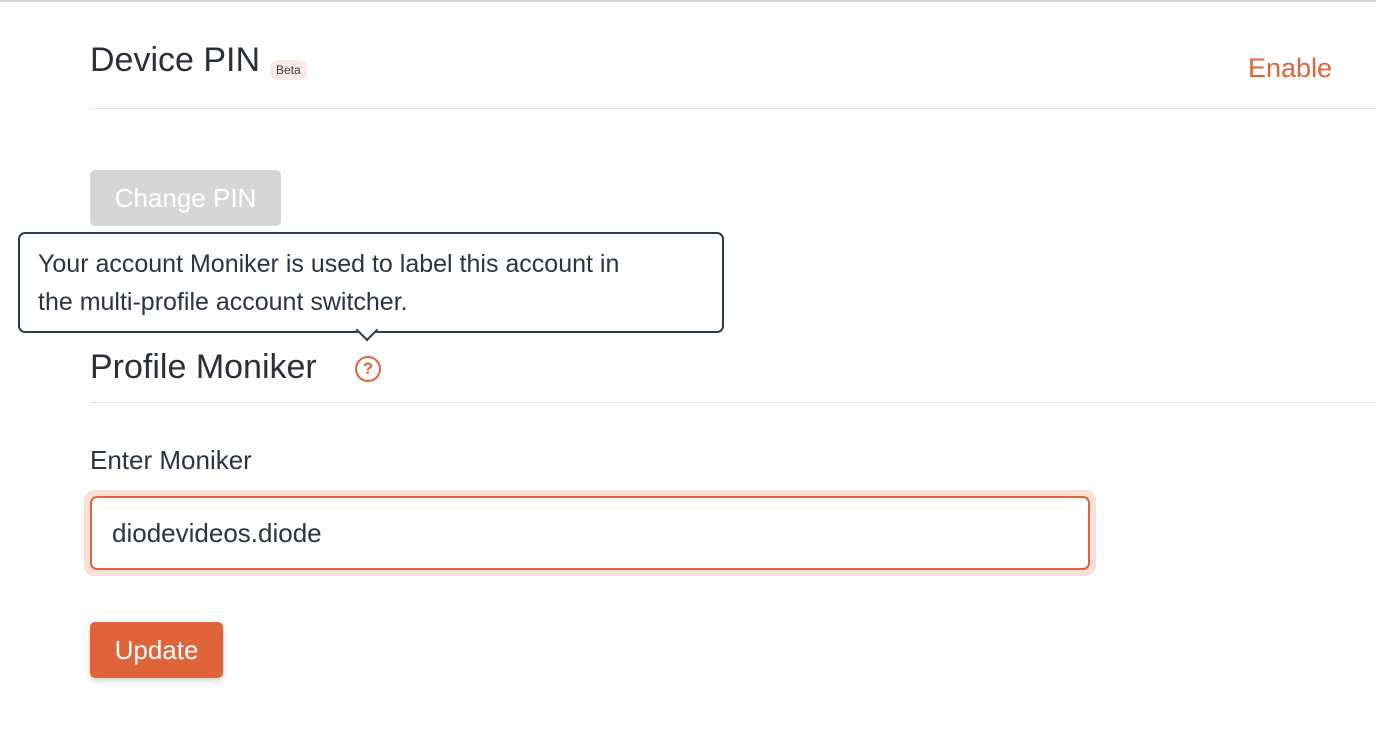 The height and width of the screenshot is (730, 1376). What do you see at coordinates (223, 302) in the screenshot?
I see `tooltip-line-2: the multi-profile account switcher.` at bounding box center [223, 302].